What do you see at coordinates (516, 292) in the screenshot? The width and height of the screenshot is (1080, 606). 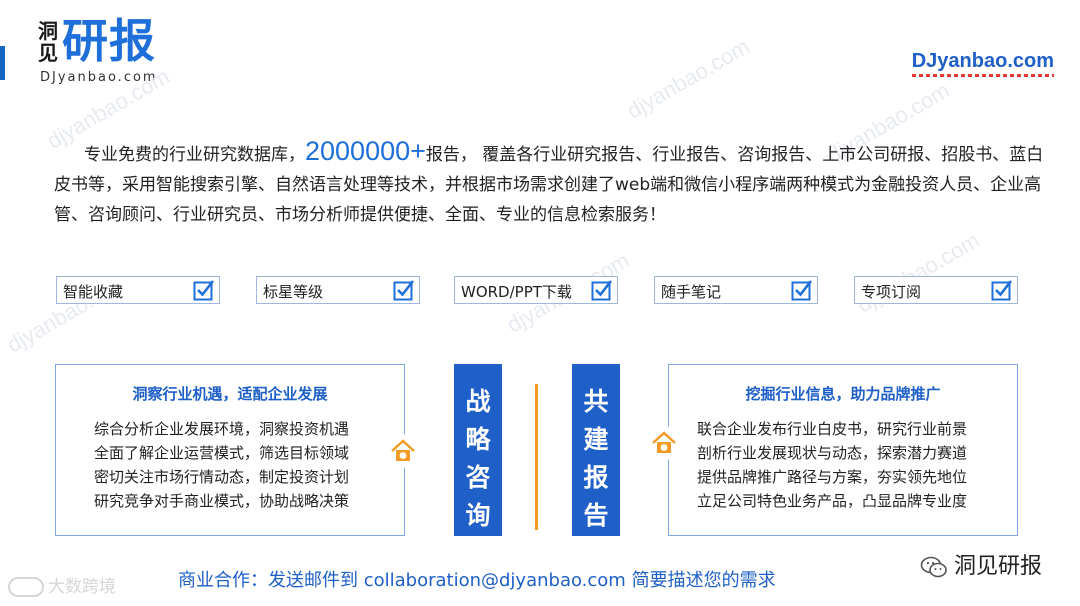 I see `feature-label: WORD/PPT下载` at bounding box center [516, 292].